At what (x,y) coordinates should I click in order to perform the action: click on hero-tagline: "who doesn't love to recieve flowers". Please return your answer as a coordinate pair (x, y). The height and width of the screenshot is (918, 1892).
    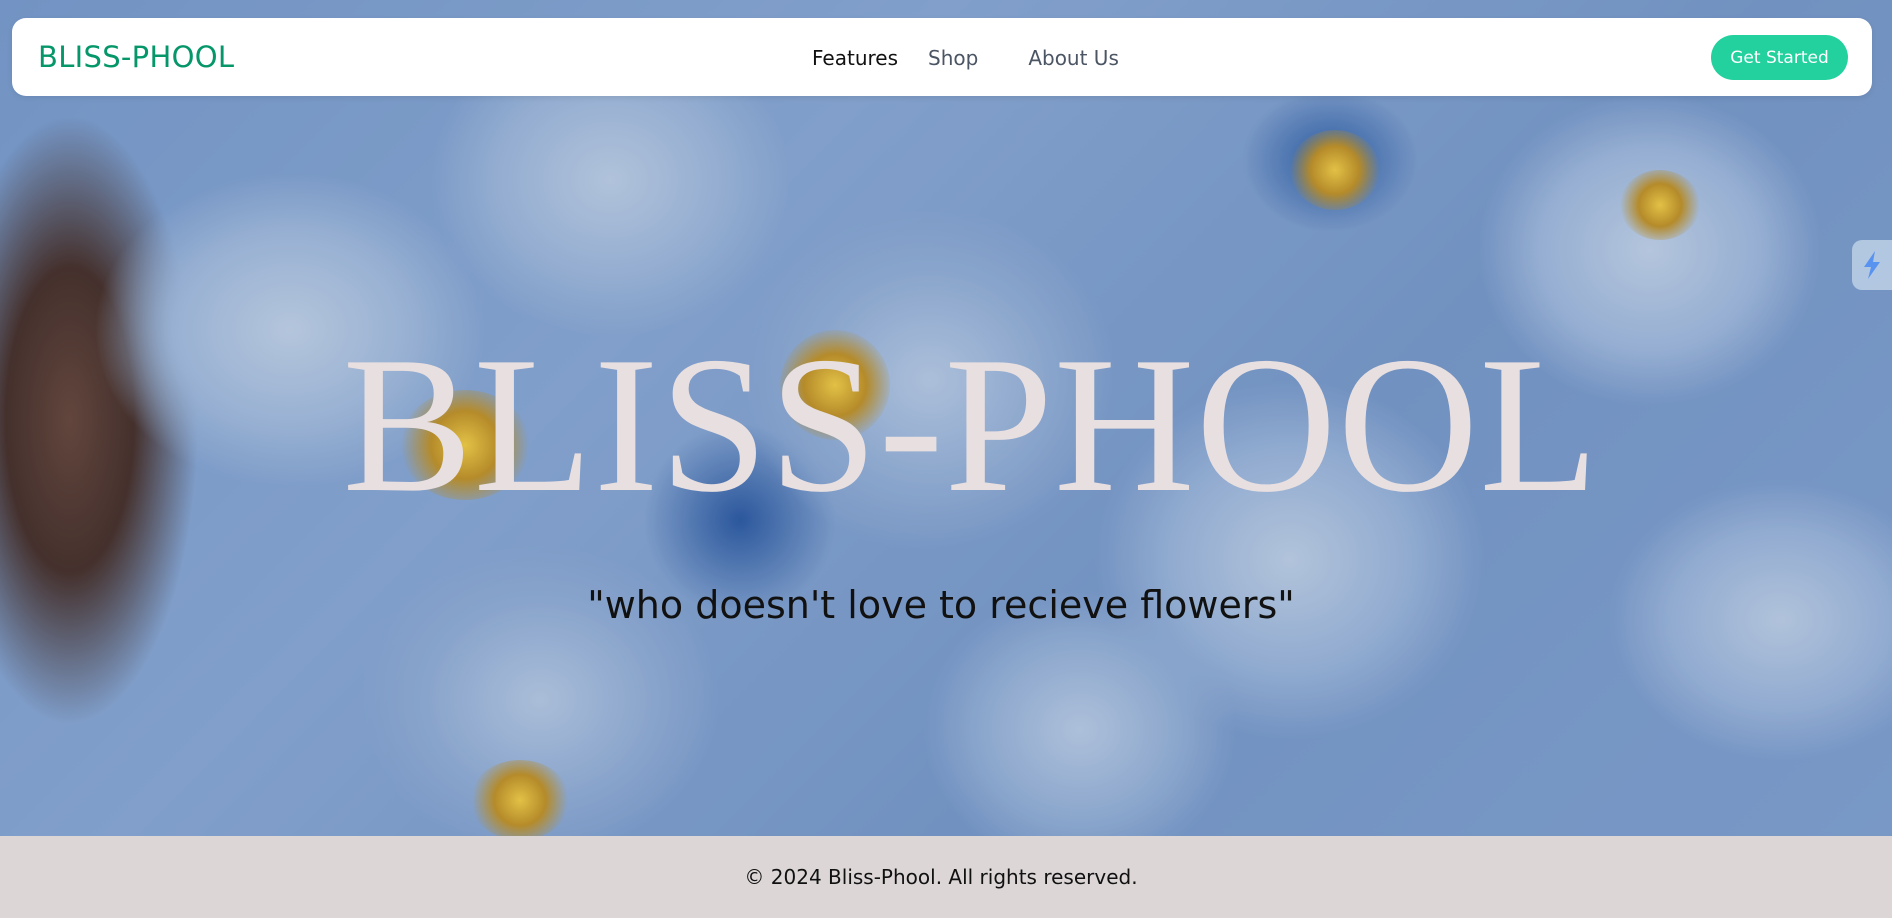
    Looking at the image, I should click on (941, 605).